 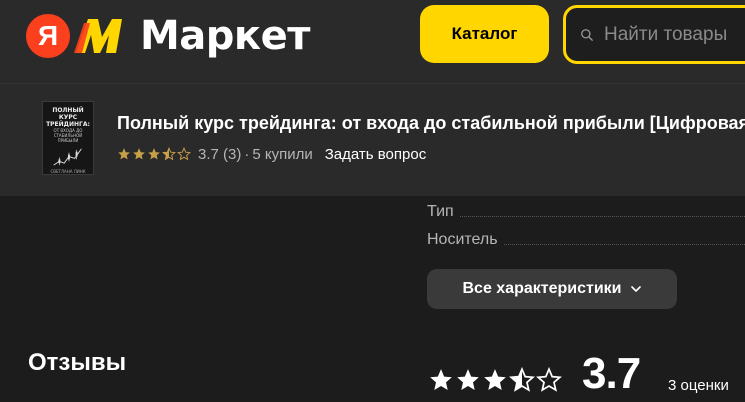 What do you see at coordinates (586, 211) in the screenshot?
I see `spec-row-type: Тип` at bounding box center [586, 211].